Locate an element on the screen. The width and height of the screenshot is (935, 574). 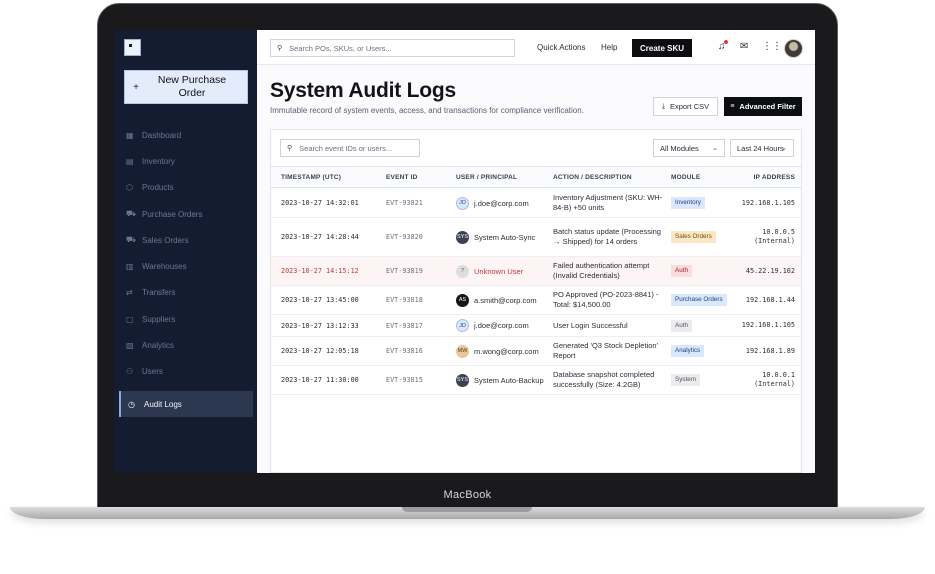
module-badge: System is located at coordinates (685, 380).